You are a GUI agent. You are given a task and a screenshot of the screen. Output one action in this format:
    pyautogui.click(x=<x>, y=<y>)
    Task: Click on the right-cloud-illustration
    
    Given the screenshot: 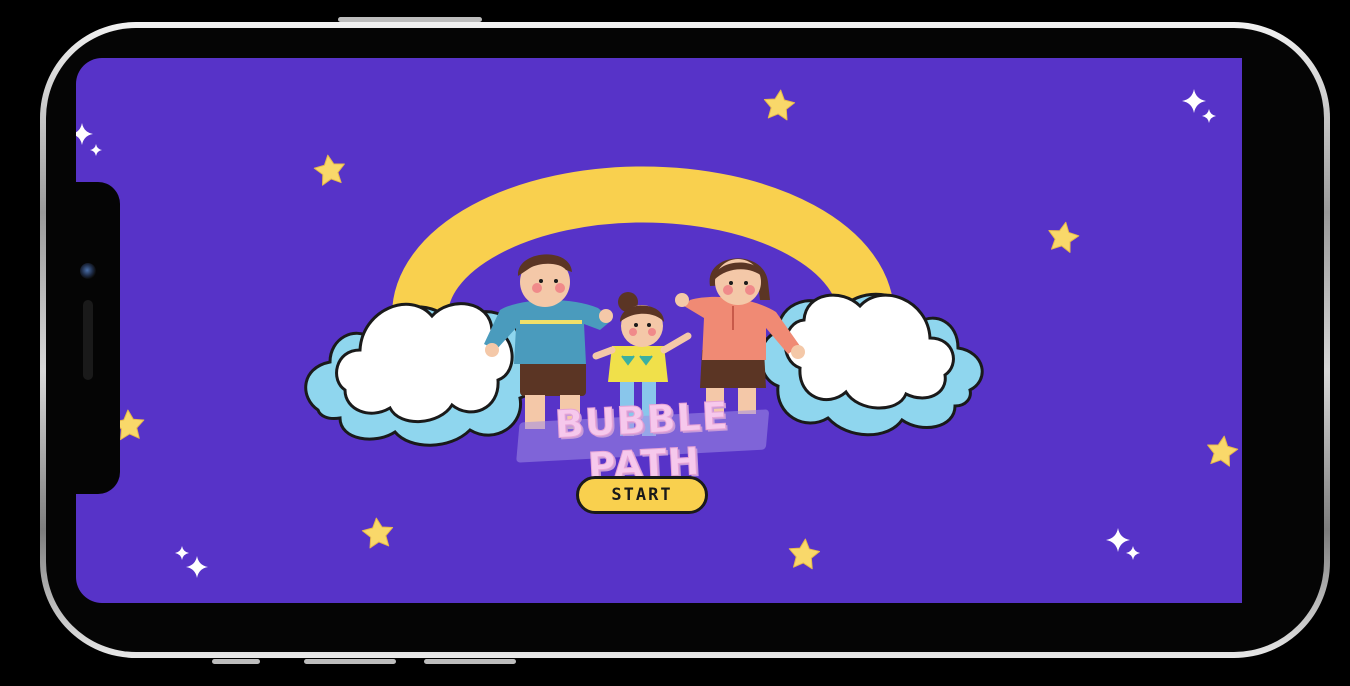 What is the action you would take?
    pyautogui.click(x=871, y=364)
    